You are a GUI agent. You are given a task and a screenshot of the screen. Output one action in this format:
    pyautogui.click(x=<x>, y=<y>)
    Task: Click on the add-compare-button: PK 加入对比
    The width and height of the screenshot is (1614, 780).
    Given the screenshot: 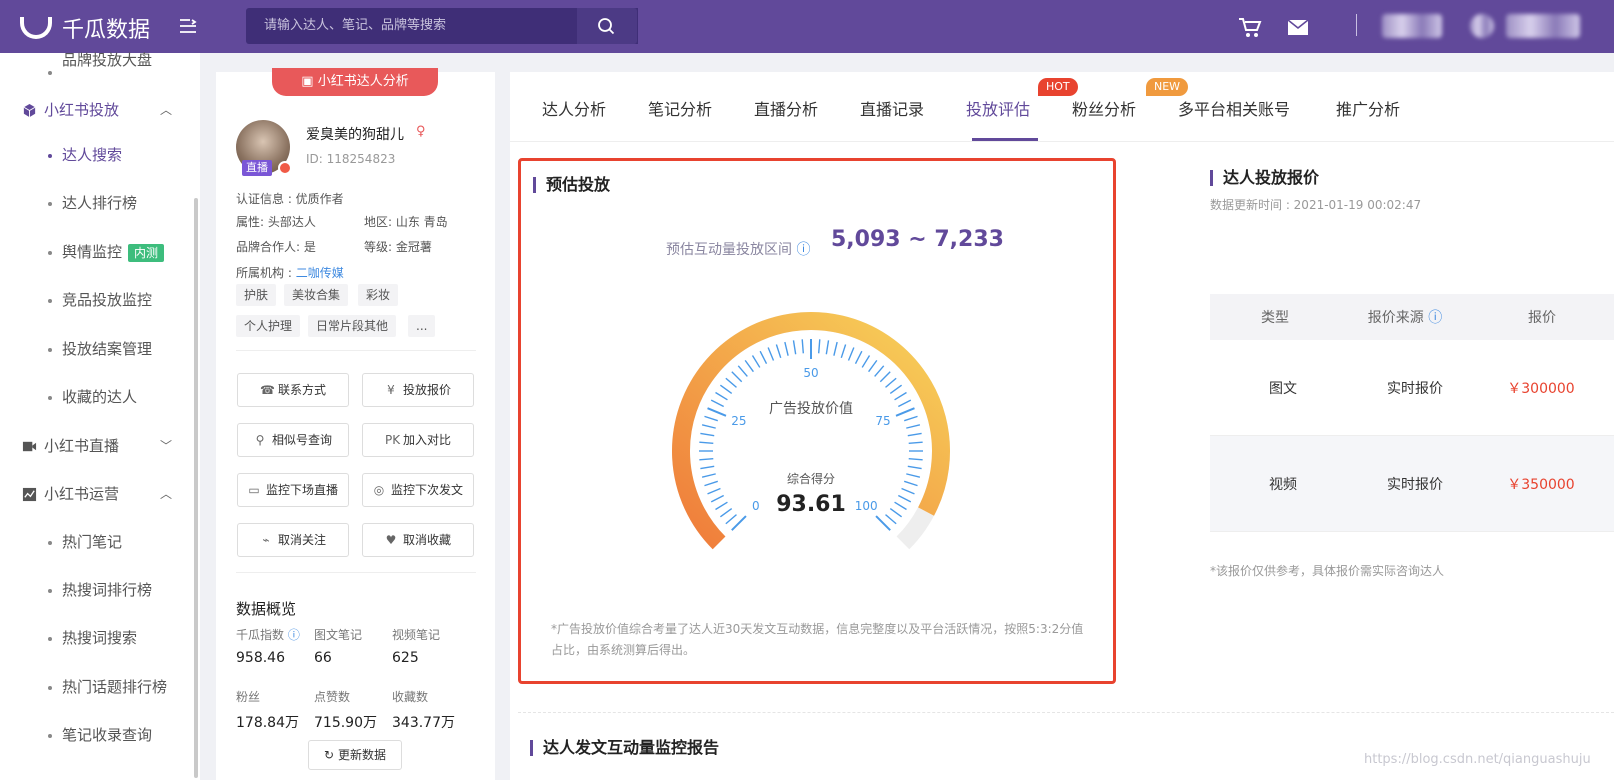 What is the action you would take?
    pyautogui.click(x=418, y=440)
    